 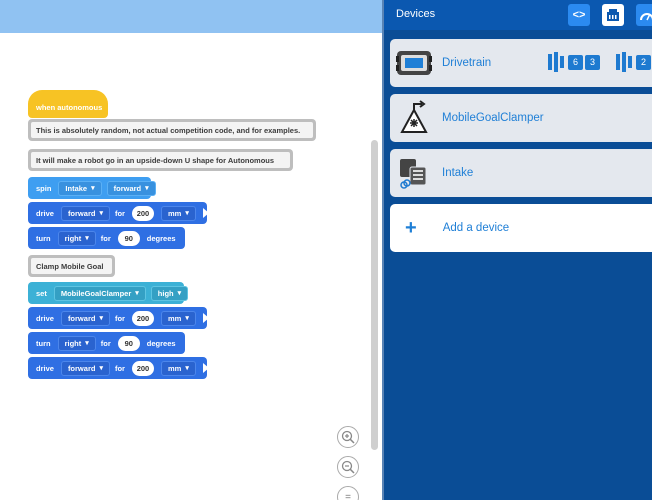 What do you see at coordinates (521, 63) in the screenshot?
I see `device-drivetrain: Drivetrain 6 3 2` at bounding box center [521, 63].